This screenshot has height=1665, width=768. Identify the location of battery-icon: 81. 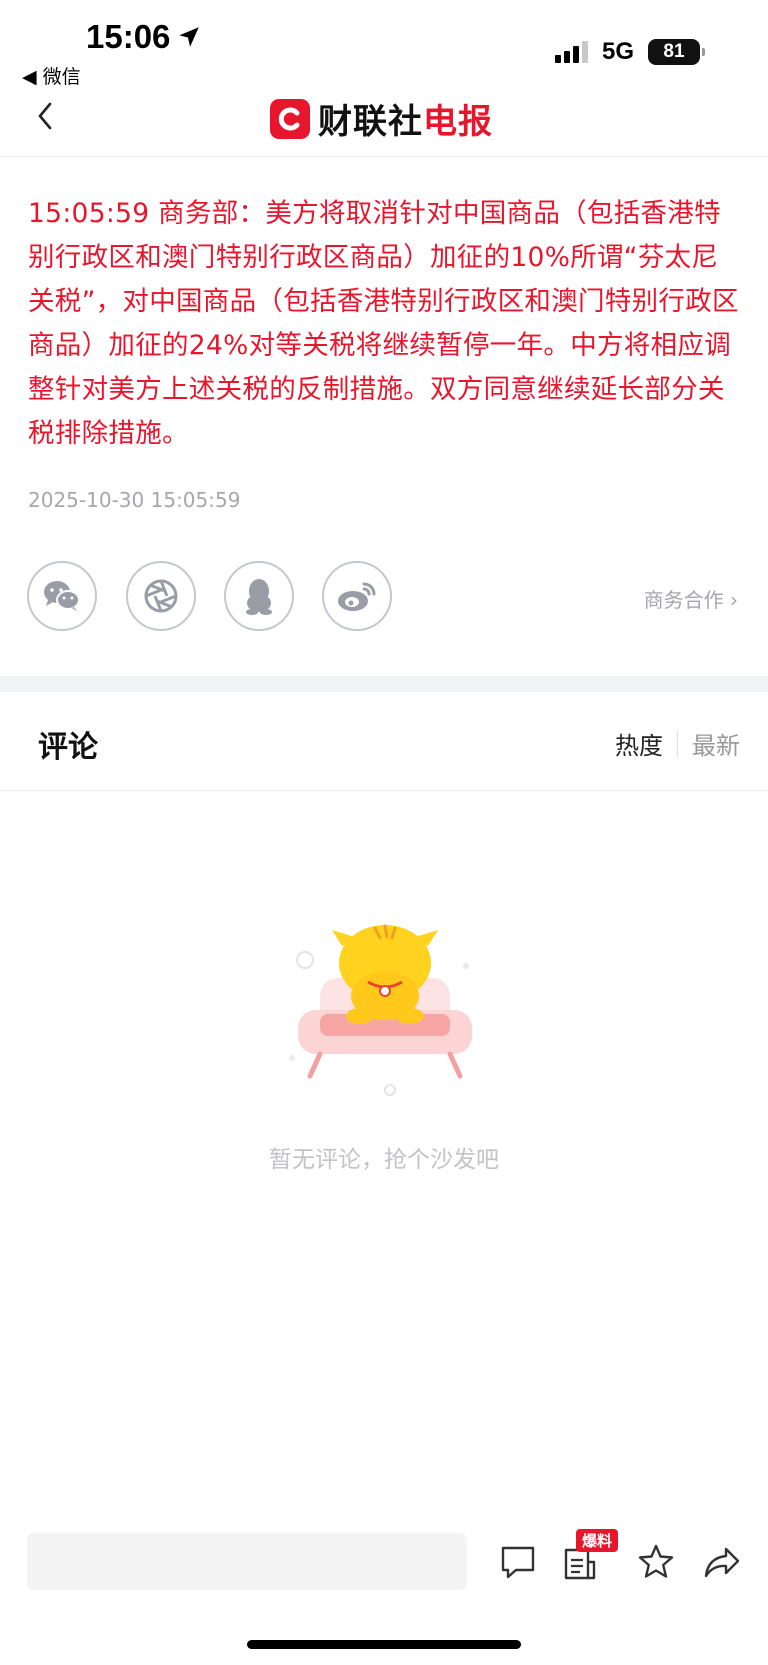
(676, 52).